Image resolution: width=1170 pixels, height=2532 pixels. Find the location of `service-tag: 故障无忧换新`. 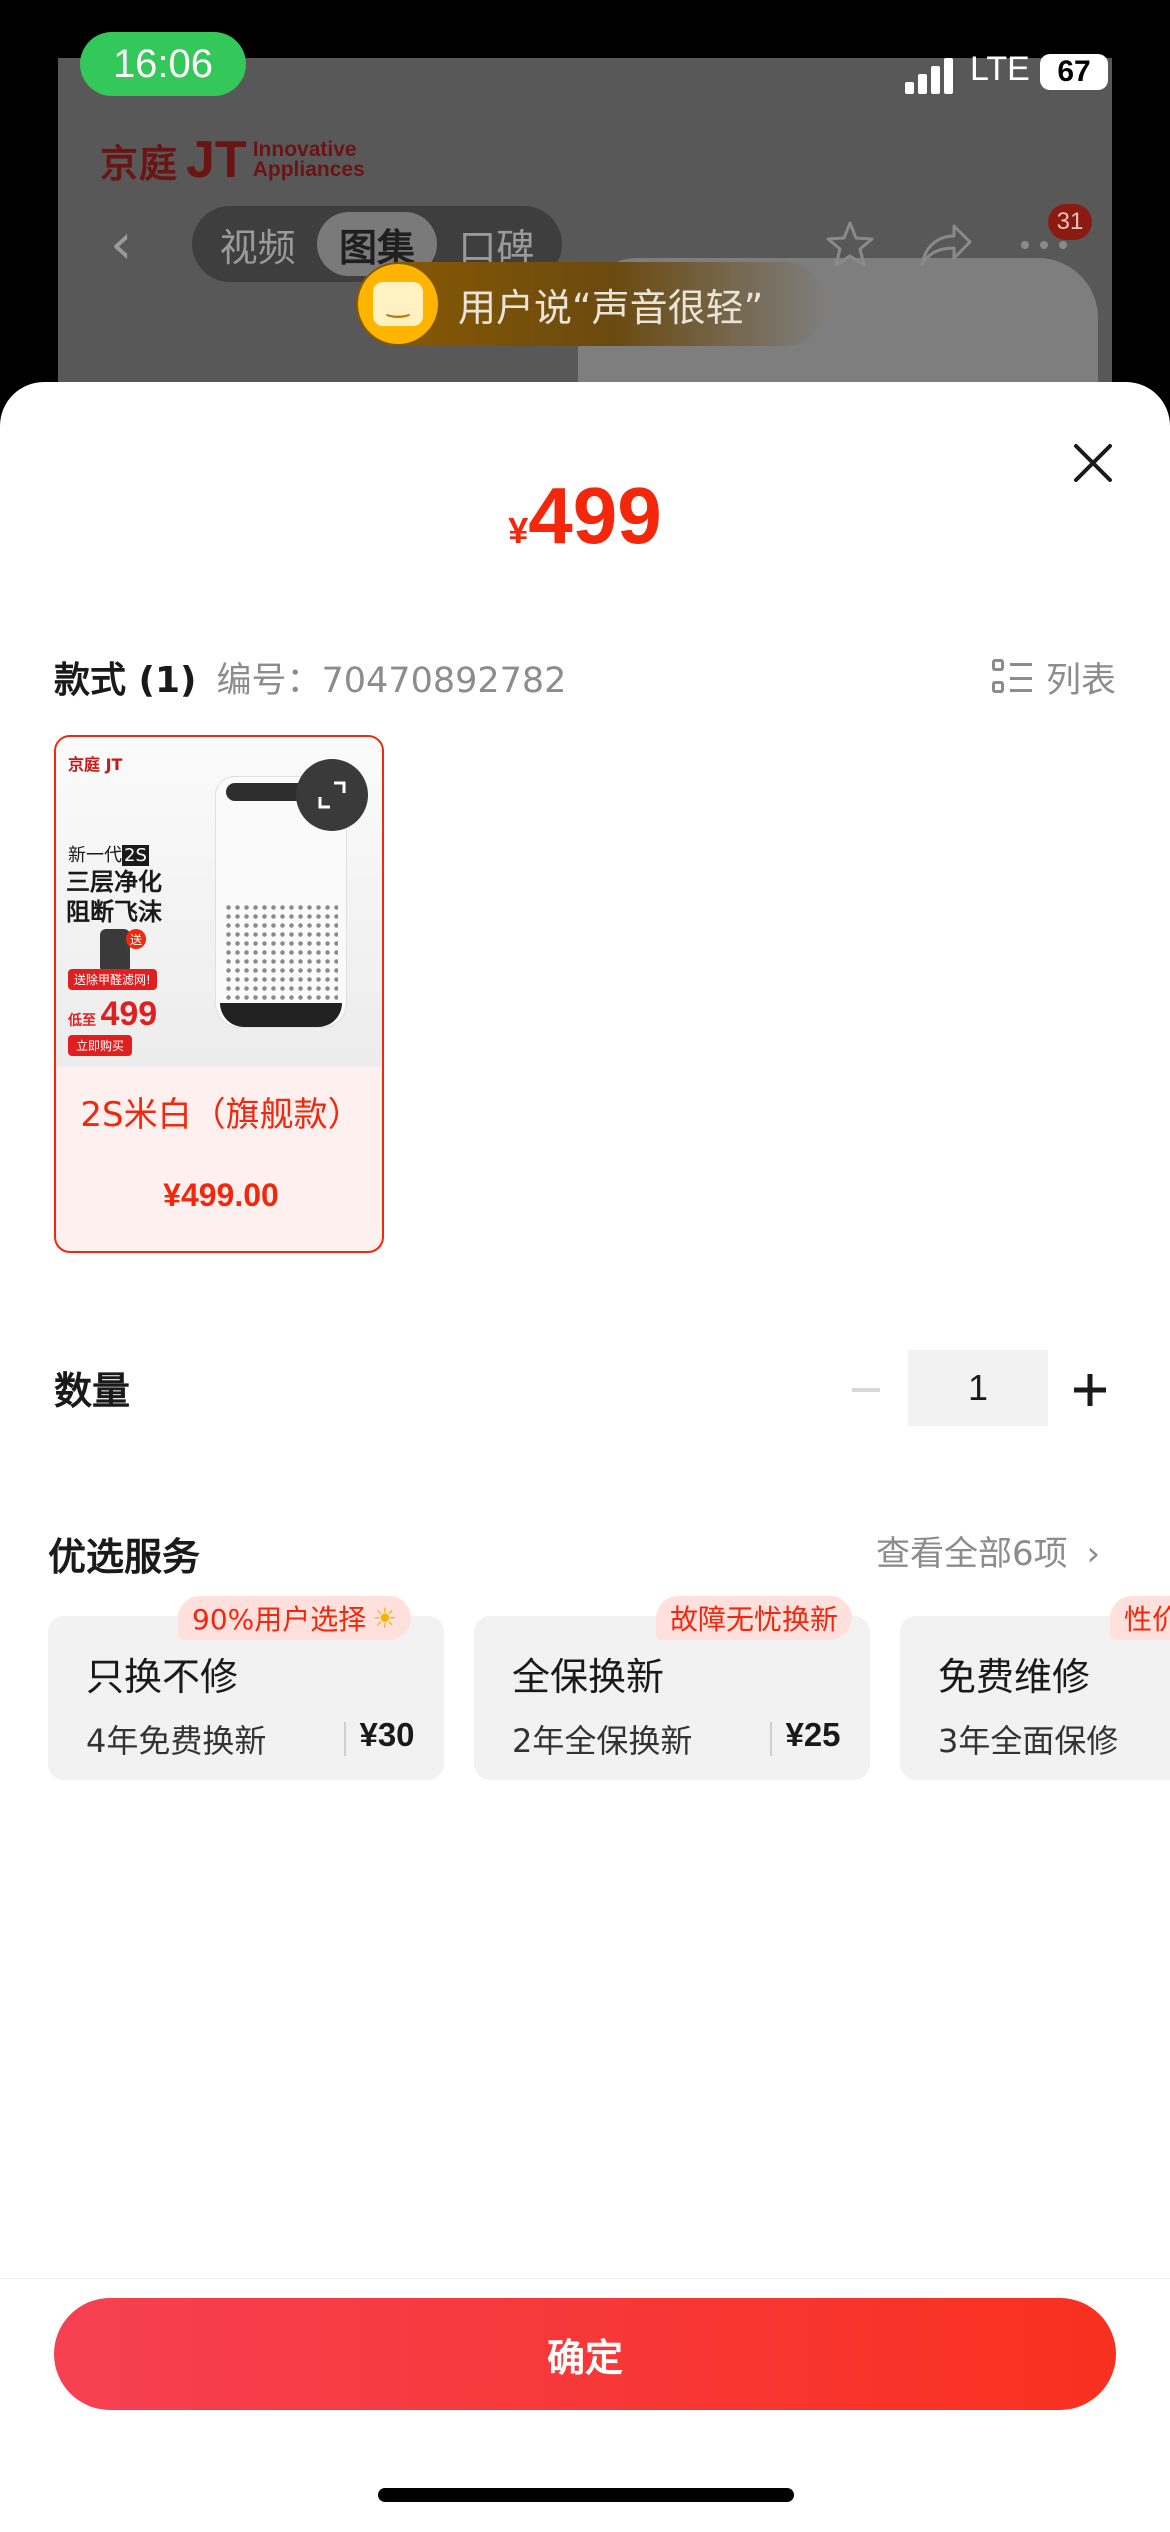

service-tag: 故障无忧换新 is located at coordinates (754, 1618).